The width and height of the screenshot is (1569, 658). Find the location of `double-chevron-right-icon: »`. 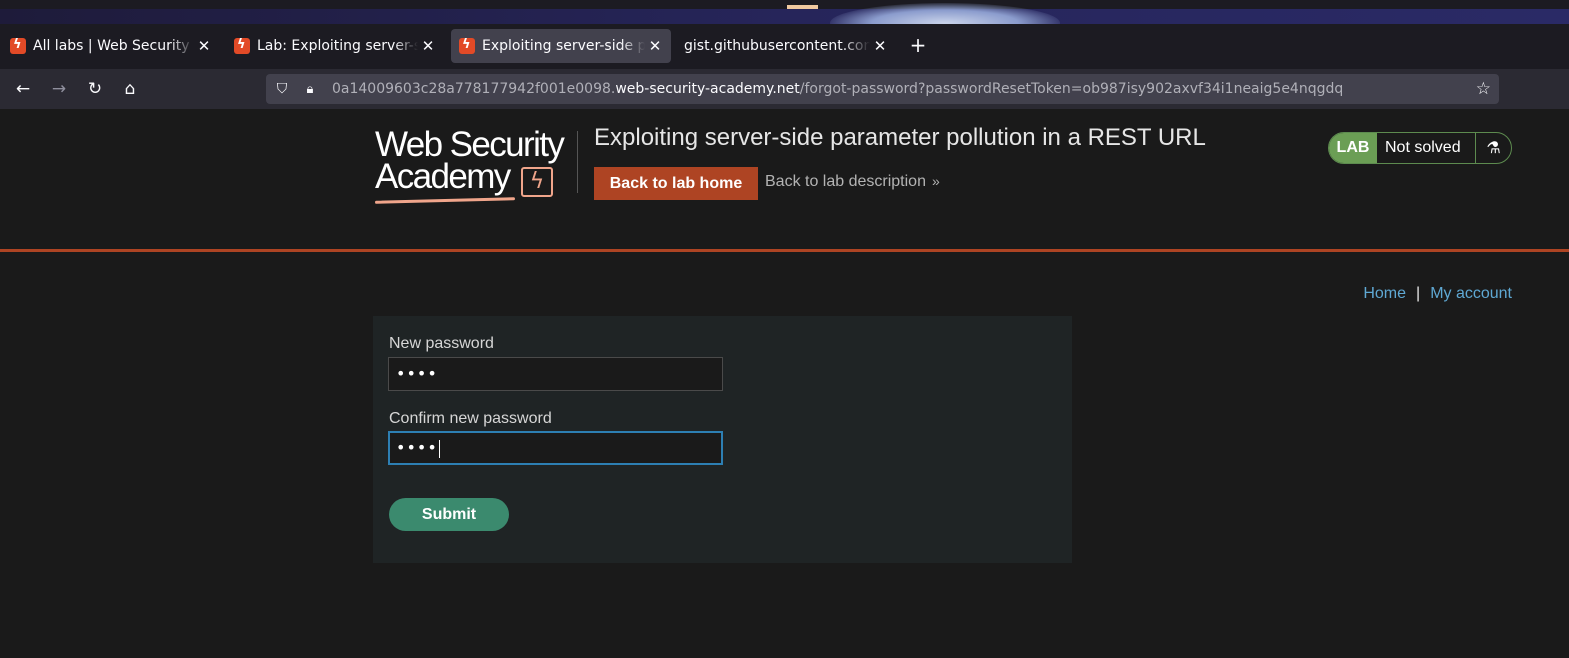

double-chevron-right-icon: » is located at coordinates (935, 181).